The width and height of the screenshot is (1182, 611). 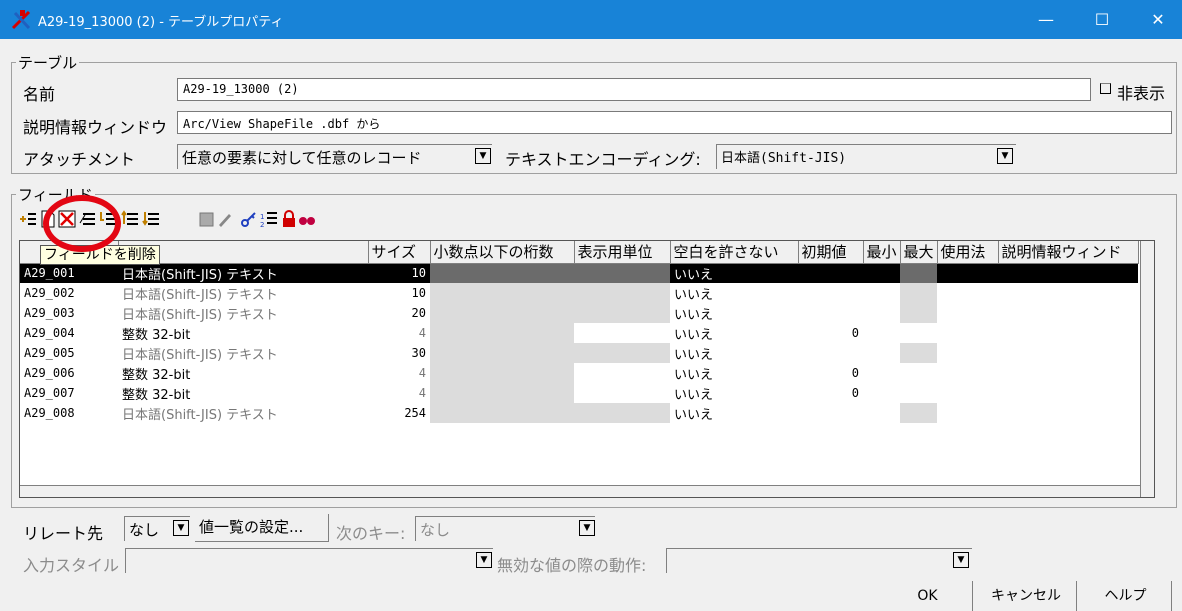 I want to click on col-default: 初期値, so click(x=831, y=252).